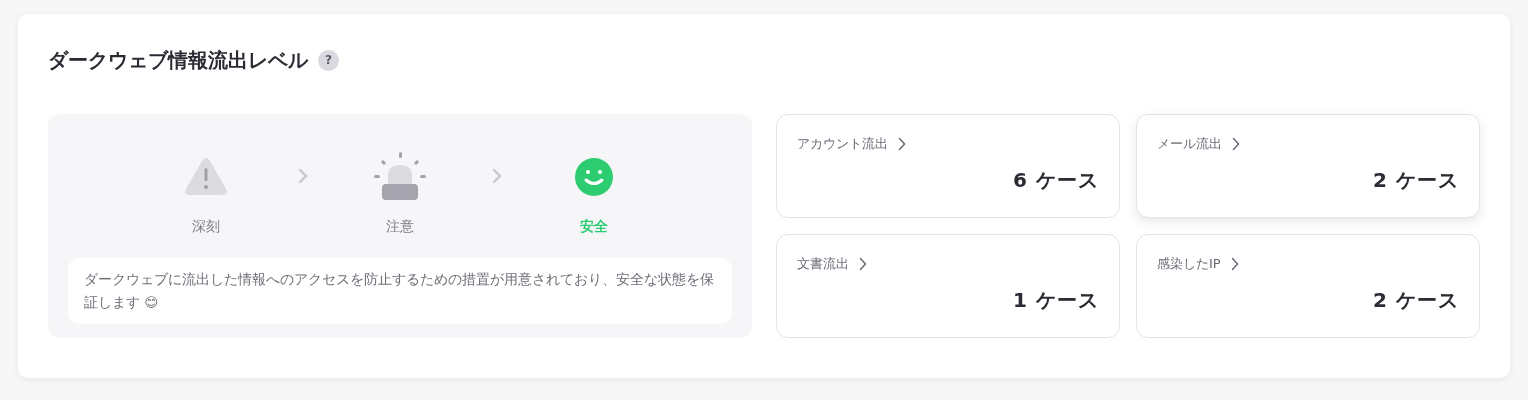  What do you see at coordinates (842, 144) in the screenshot?
I see `card-label: アカウント流出` at bounding box center [842, 144].